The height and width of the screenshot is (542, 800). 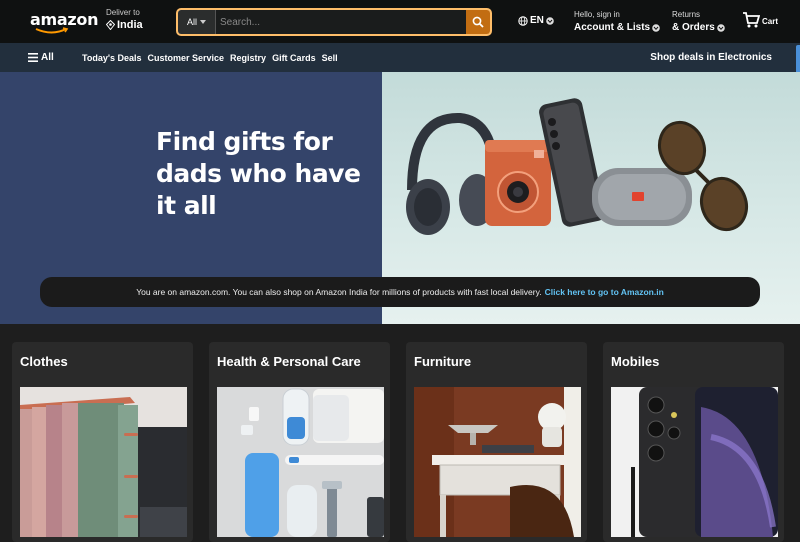 I want to click on logo-smile-icon, so click(x=52, y=30).